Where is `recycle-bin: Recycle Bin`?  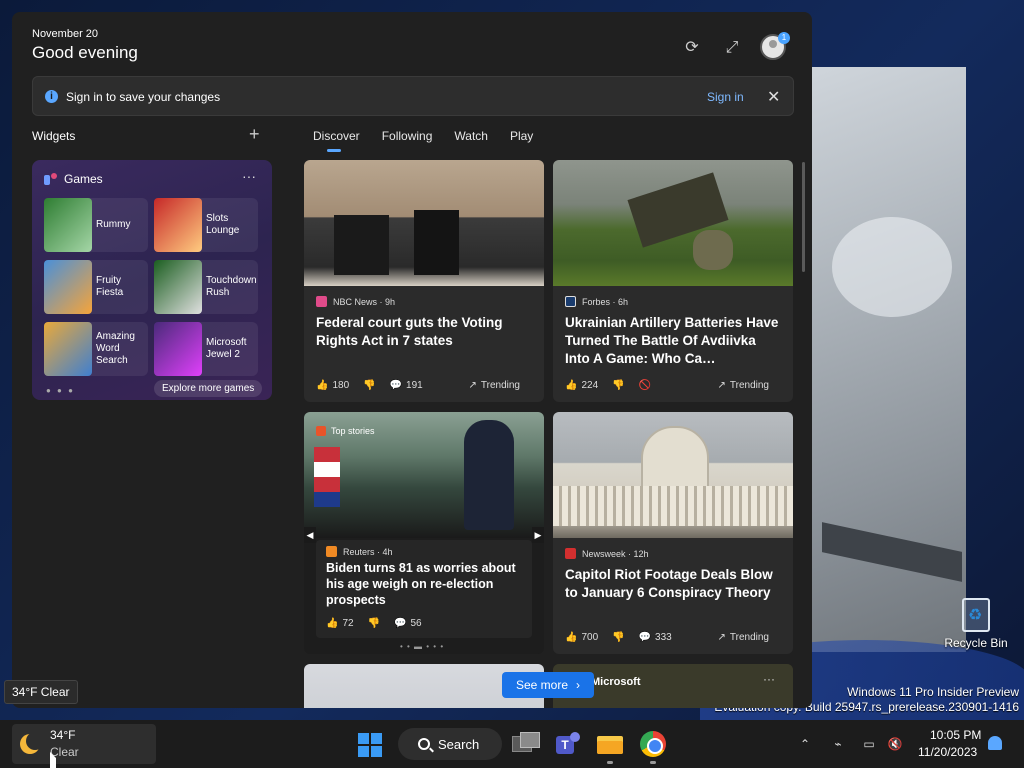 recycle-bin: Recycle Bin is located at coordinates (976, 624).